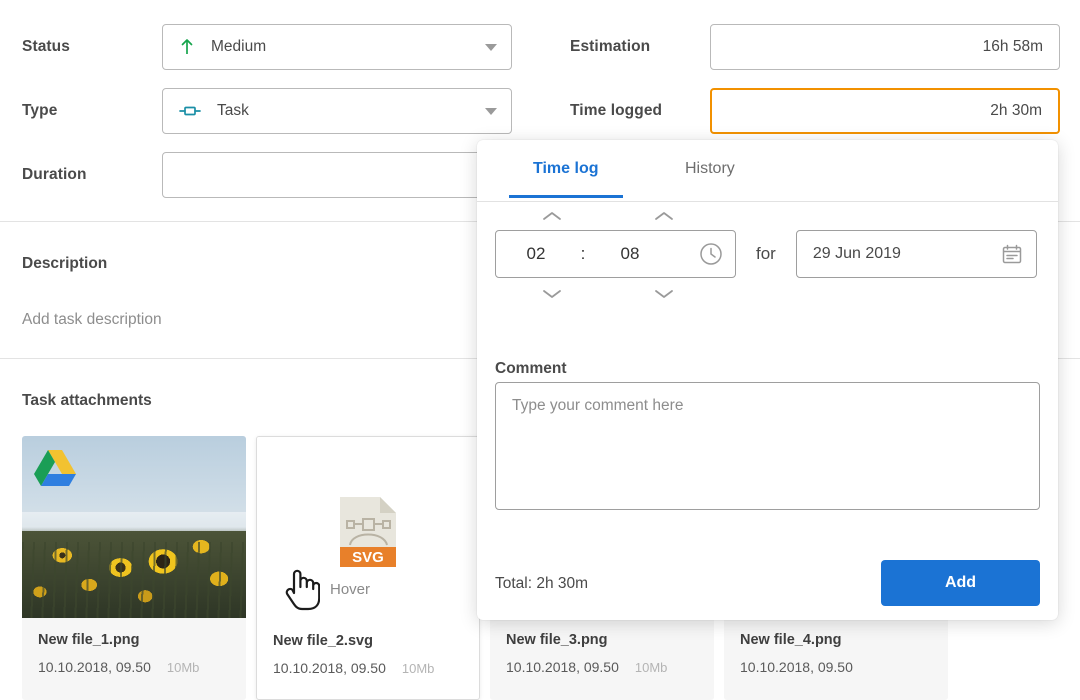 This screenshot has height=700, width=1080. I want to click on estimation-input: 16h 58m, so click(885, 47).